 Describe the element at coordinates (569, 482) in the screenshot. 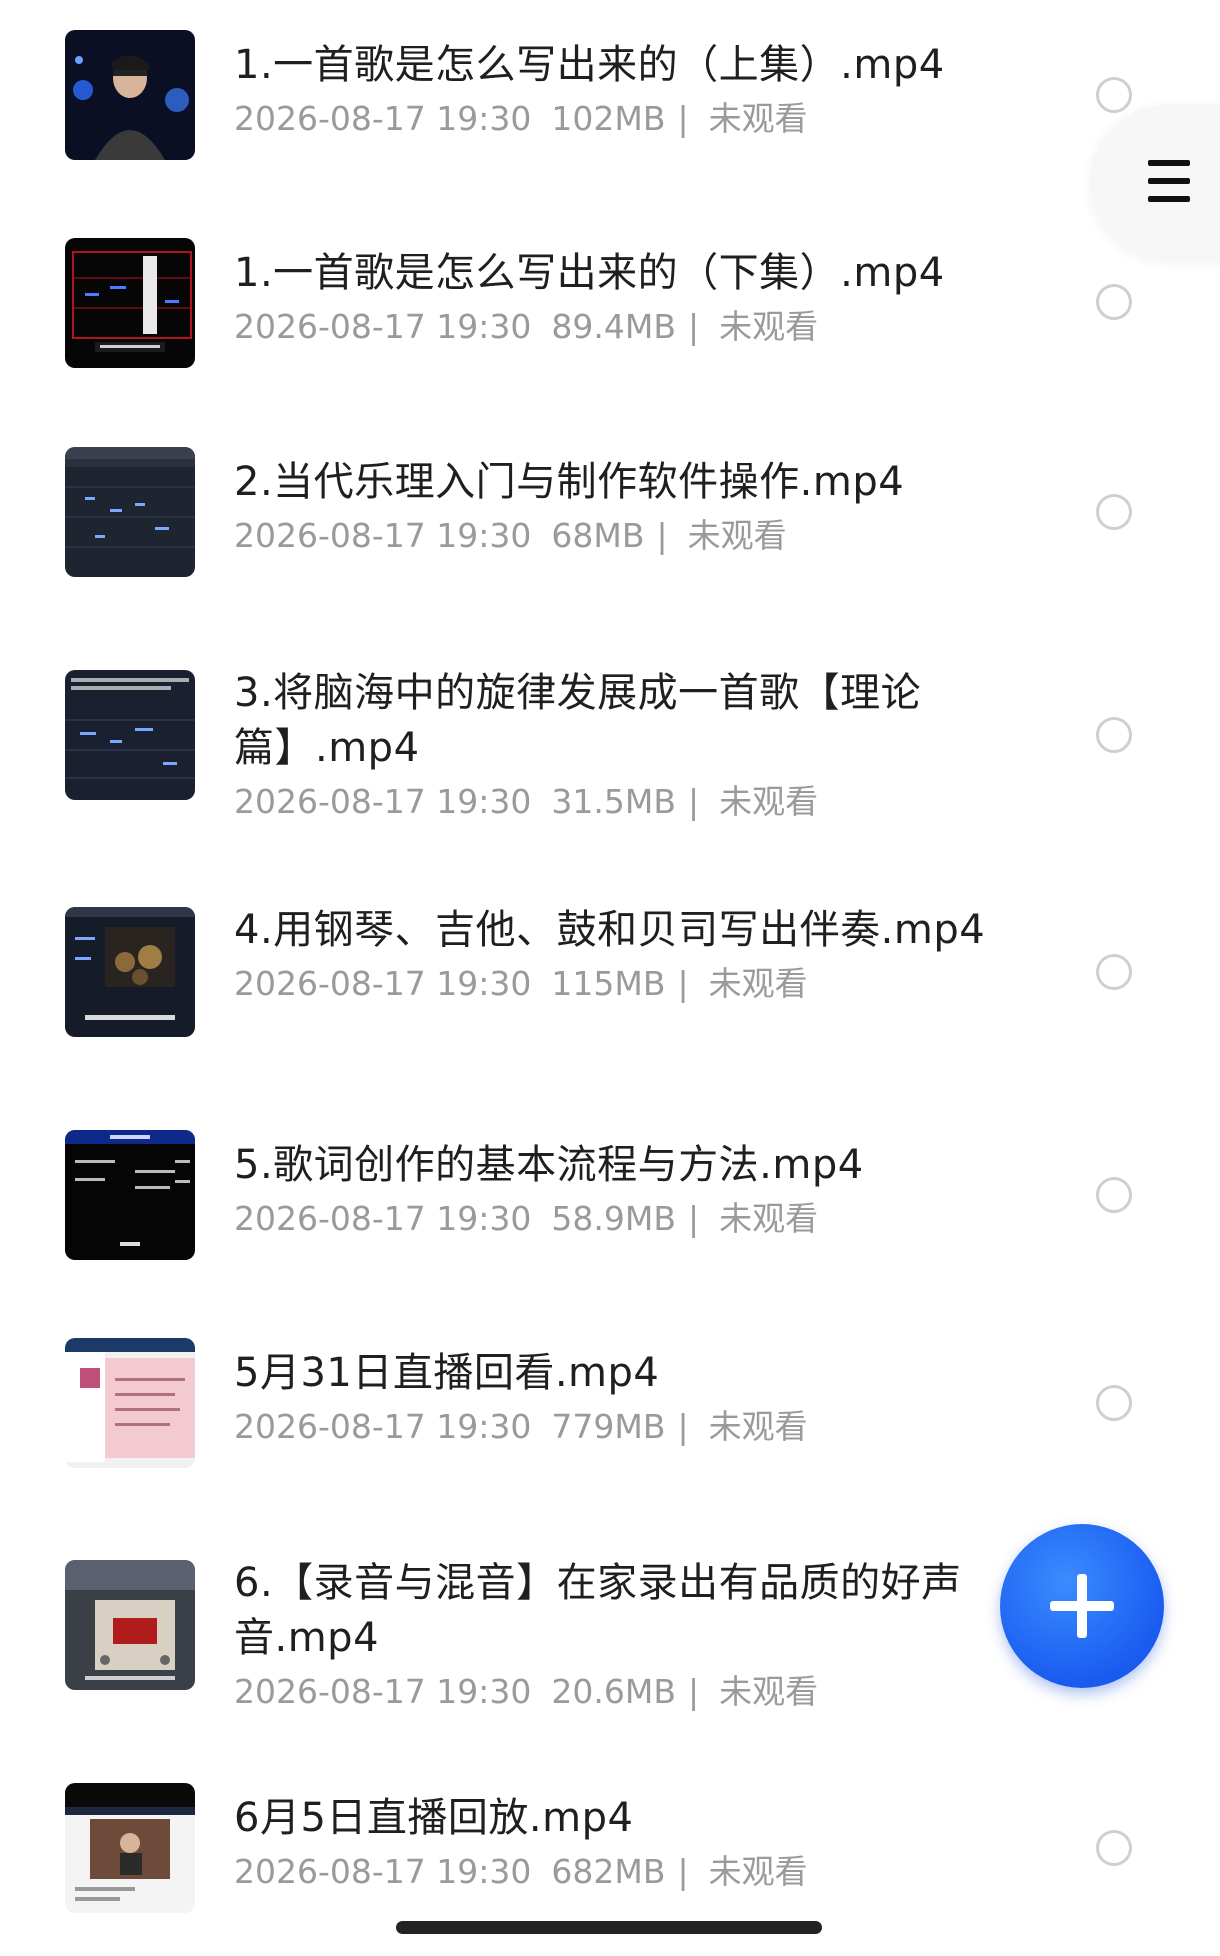

I see `file-title: 2.当代乐理入门与制作软件操作.mp4` at that location.